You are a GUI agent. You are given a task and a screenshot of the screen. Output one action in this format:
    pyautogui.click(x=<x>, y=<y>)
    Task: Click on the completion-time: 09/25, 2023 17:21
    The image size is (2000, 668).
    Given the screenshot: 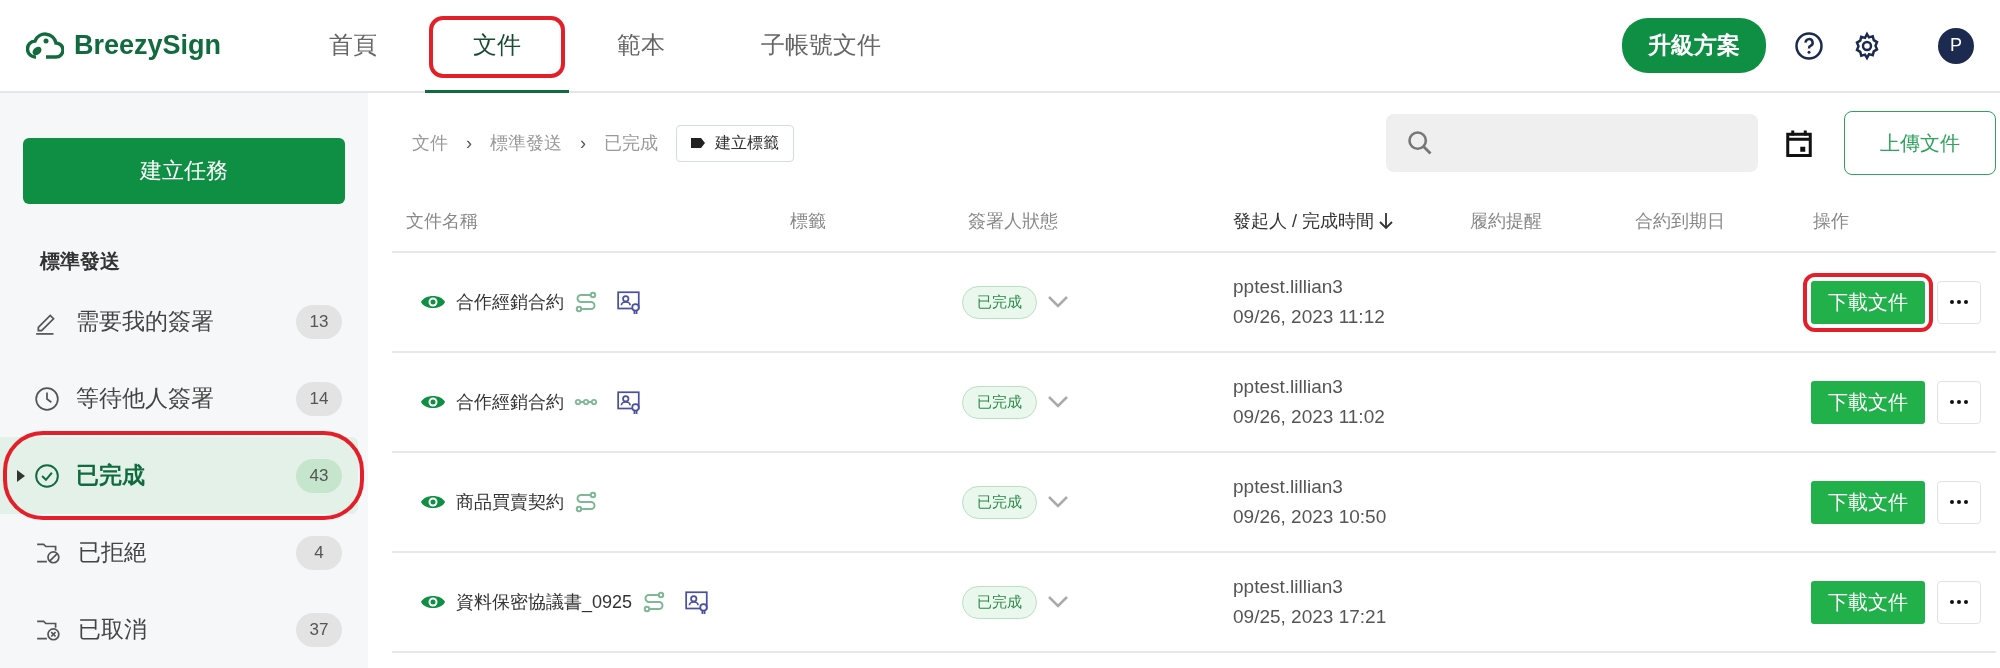 What is the action you would take?
    pyautogui.click(x=1310, y=617)
    